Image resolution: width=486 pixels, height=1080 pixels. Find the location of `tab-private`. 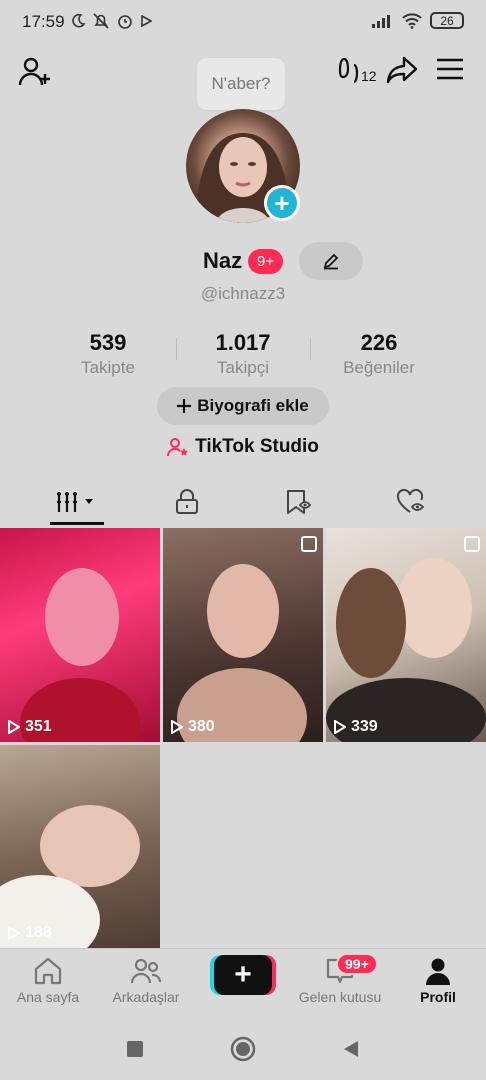

tab-private is located at coordinates (186, 502).